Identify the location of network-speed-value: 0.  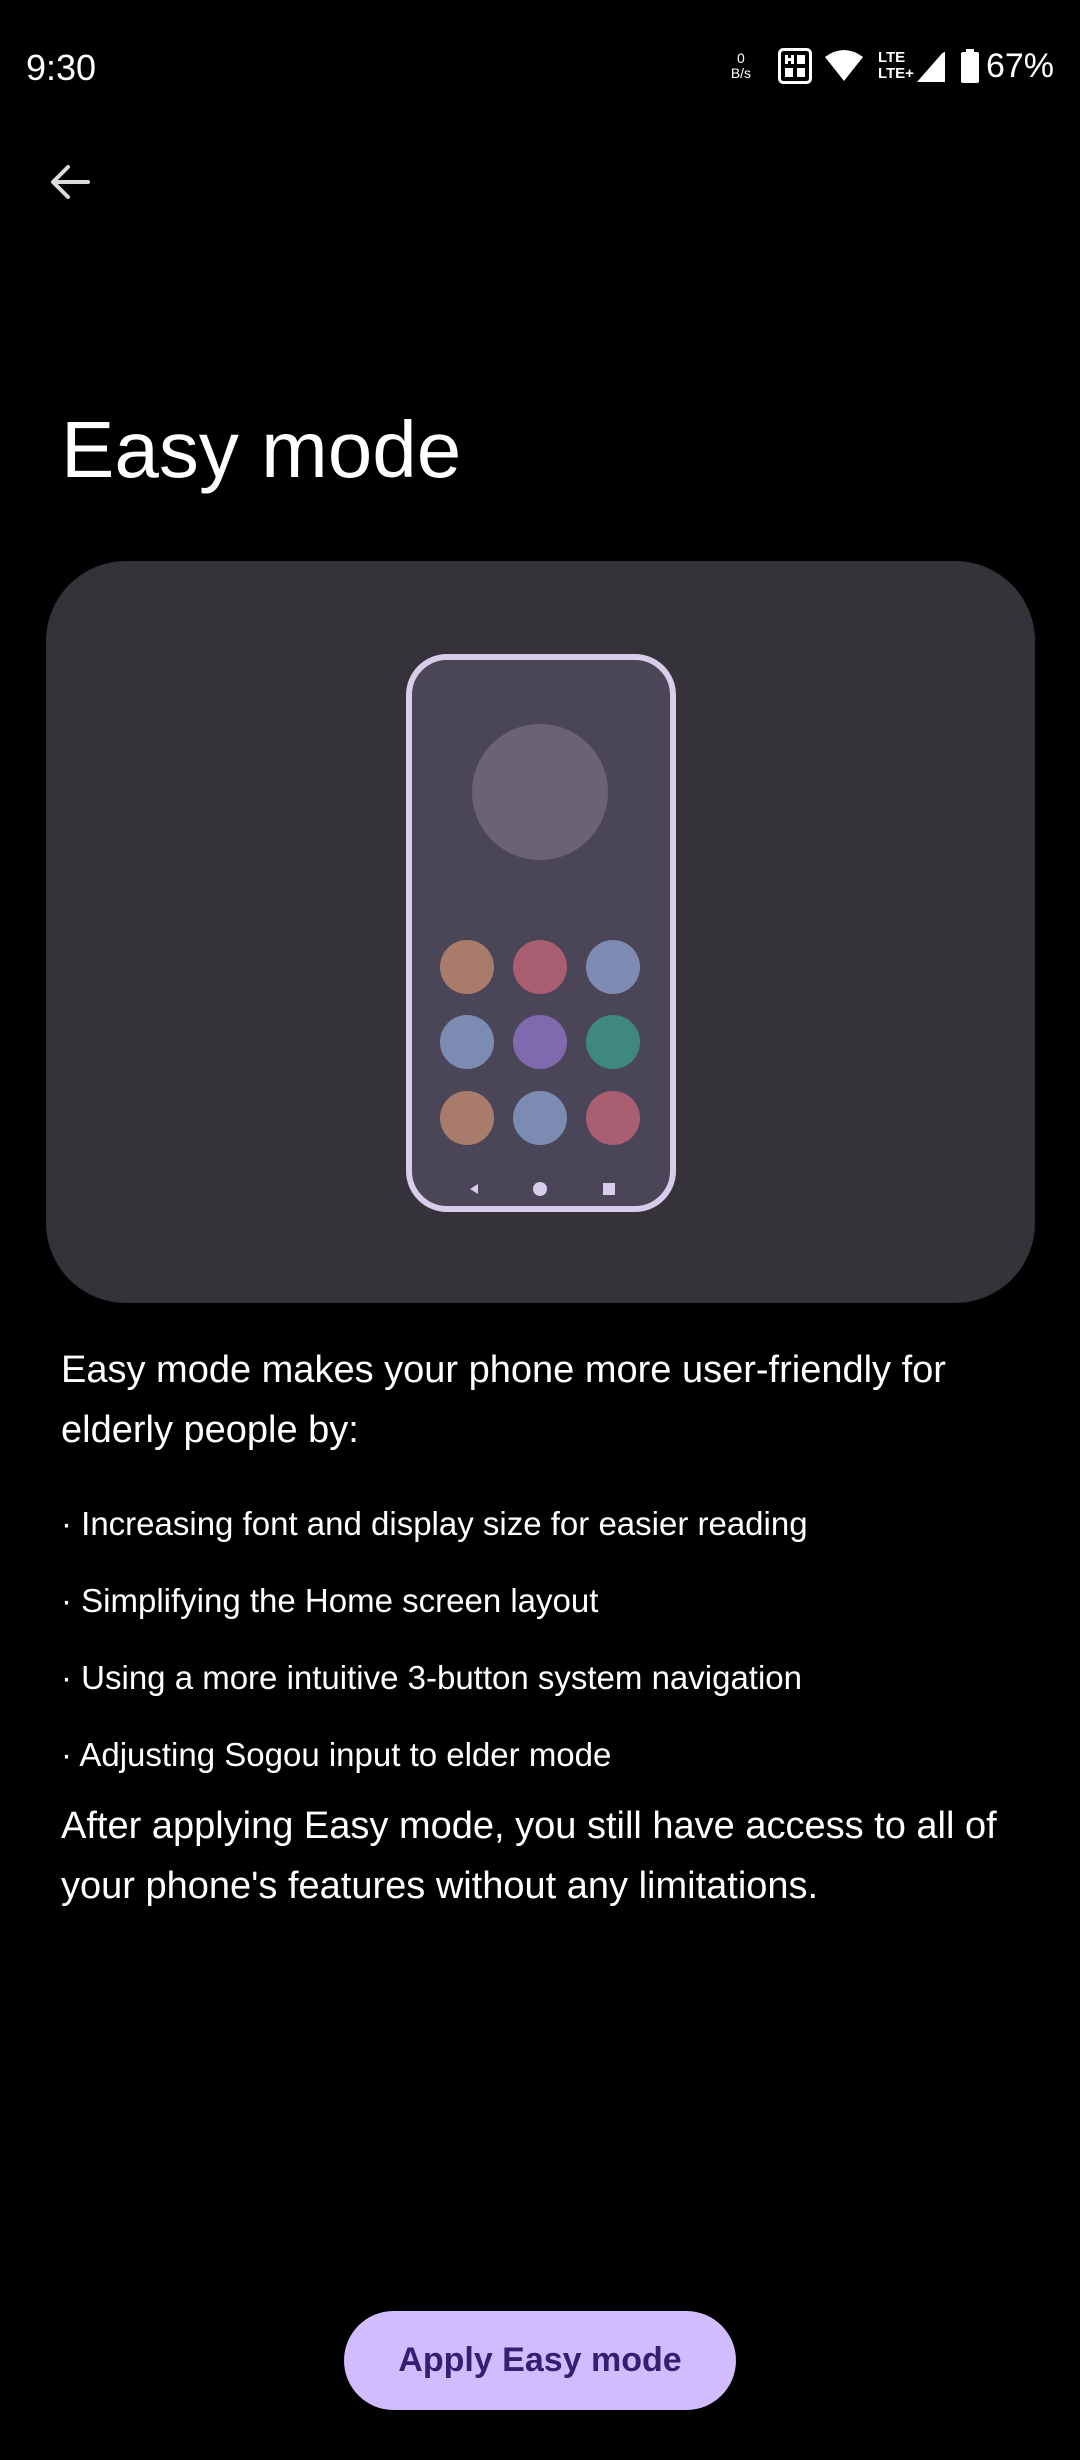
(741, 58).